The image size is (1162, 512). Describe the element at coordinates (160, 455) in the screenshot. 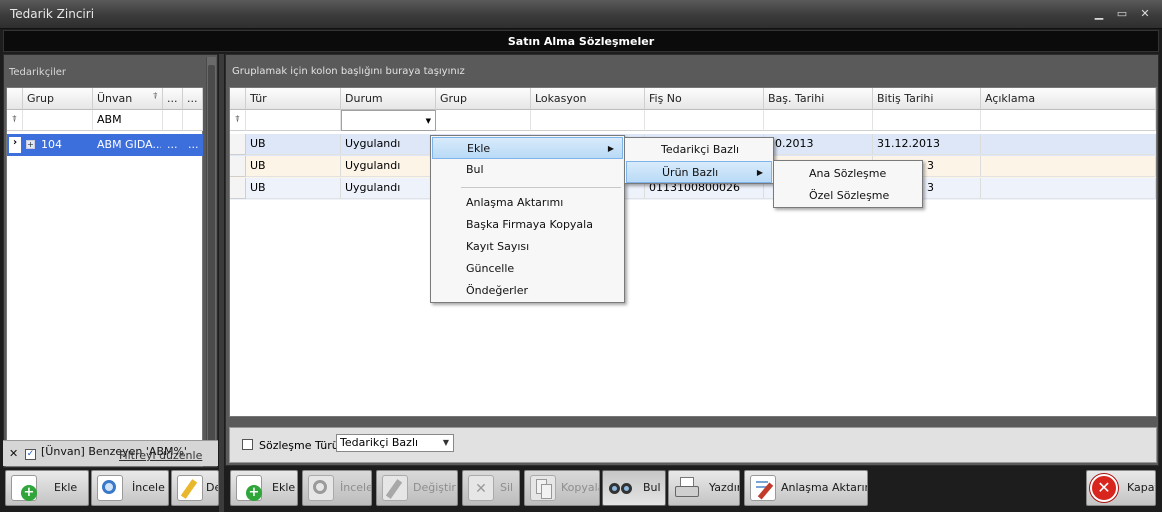

I see `edit-filter-link: Filtreyi düzenle` at that location.